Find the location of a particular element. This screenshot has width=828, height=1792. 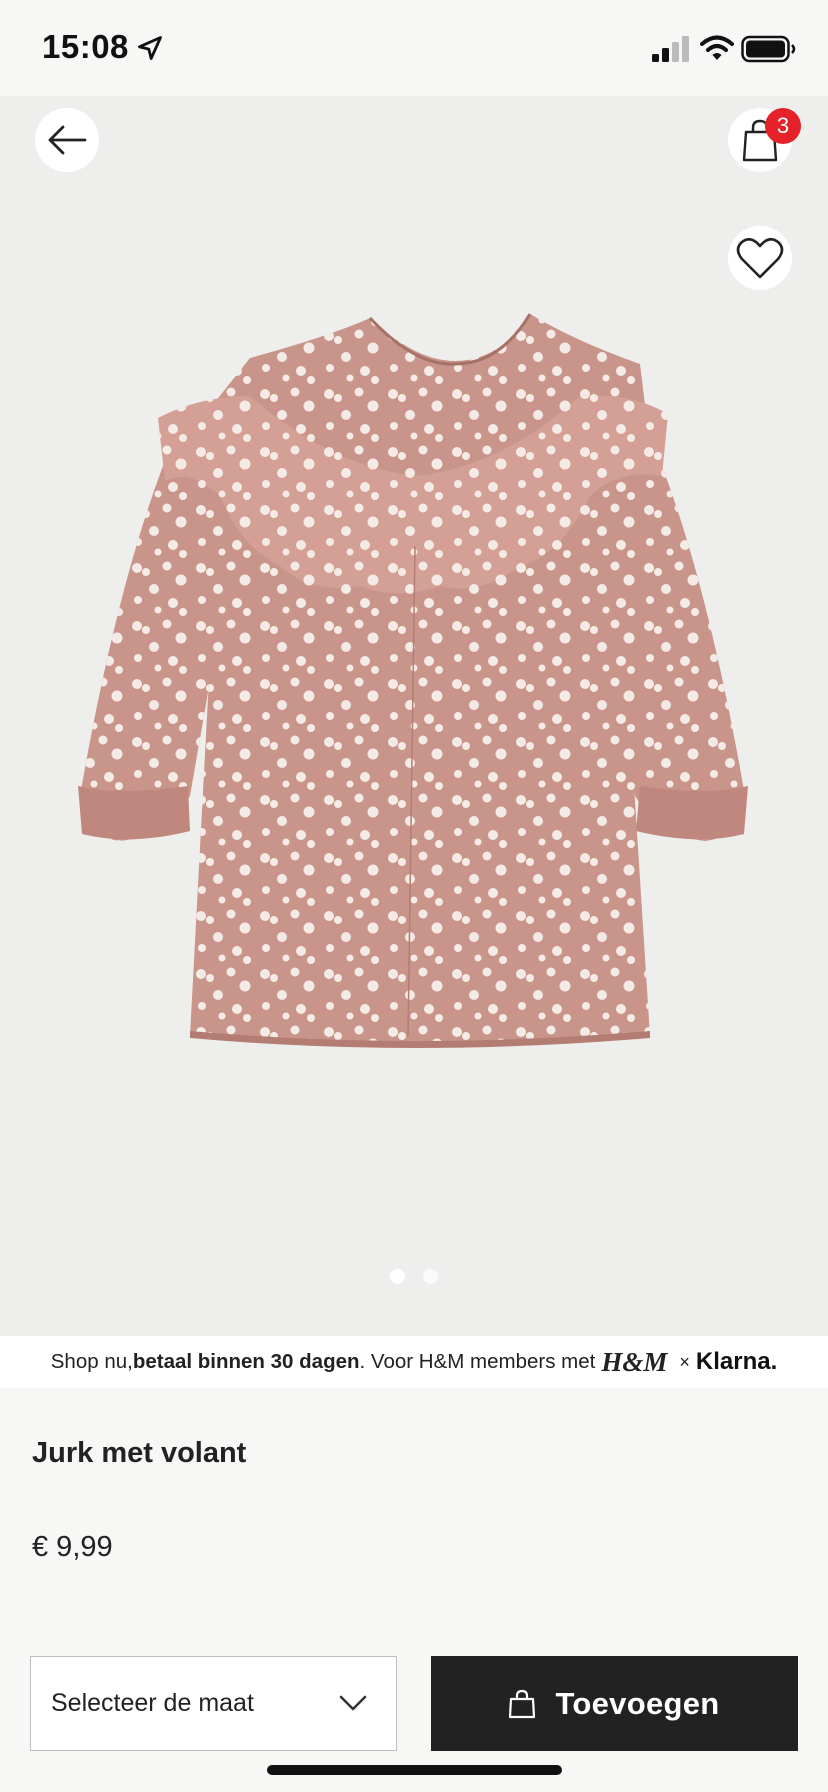

size-select-dropdown: Selecteer de maat is located at coordinates (213, 1703).